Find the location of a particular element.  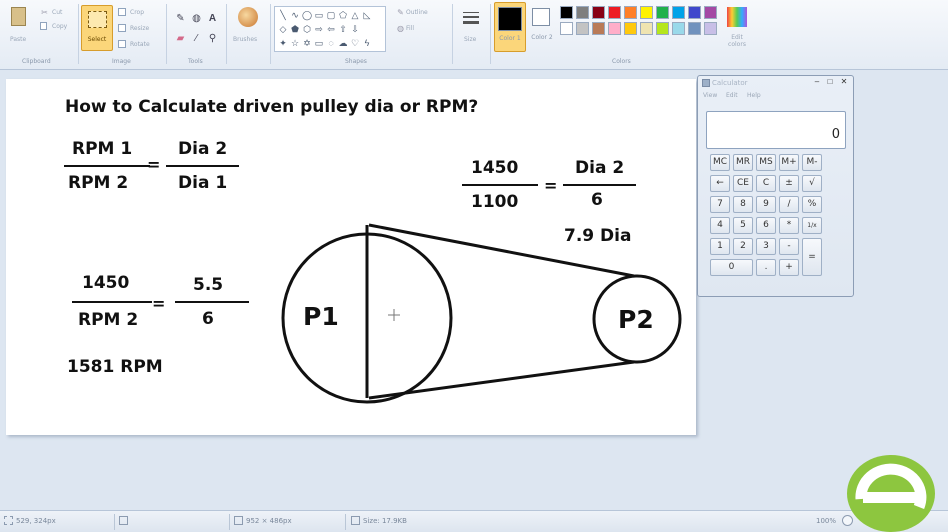

calc-key: 4 is located at coordinates (720, 225).